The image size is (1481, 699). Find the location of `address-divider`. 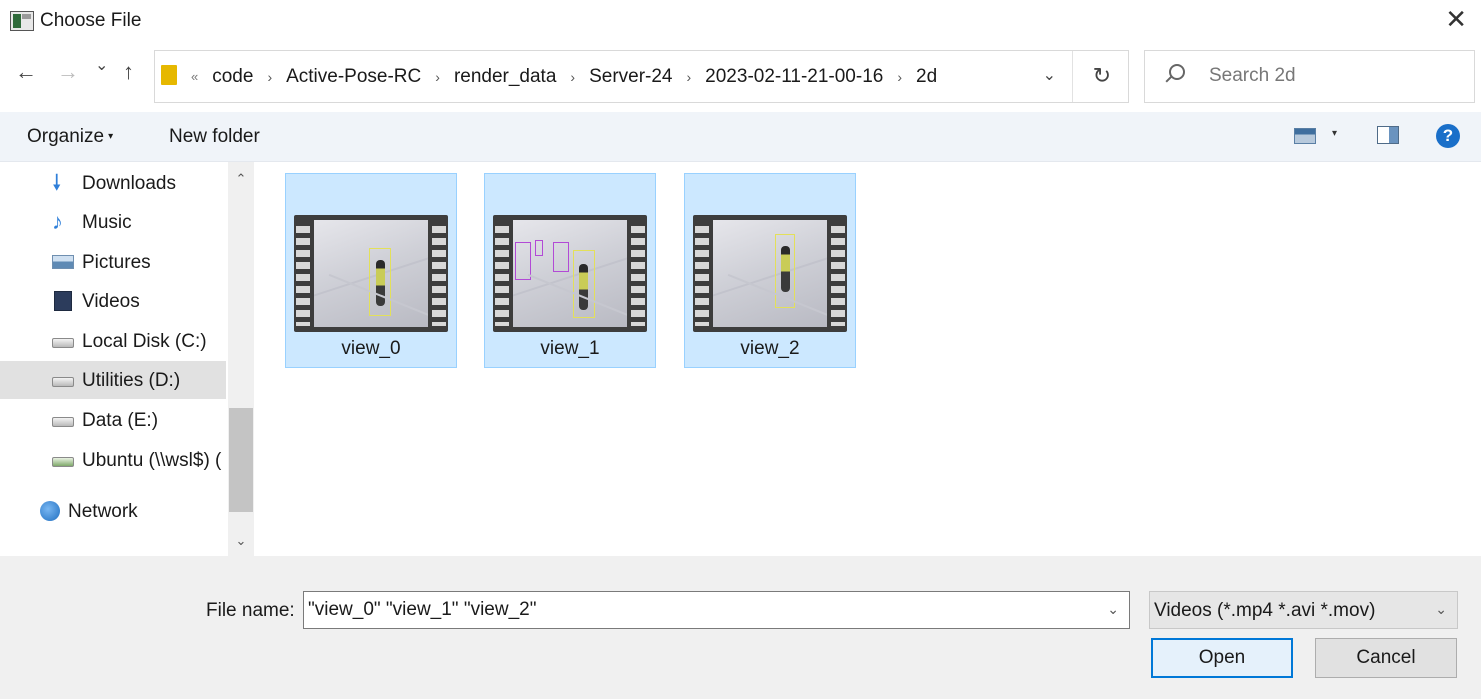

address-divider is located at coordinates (1072, 76).